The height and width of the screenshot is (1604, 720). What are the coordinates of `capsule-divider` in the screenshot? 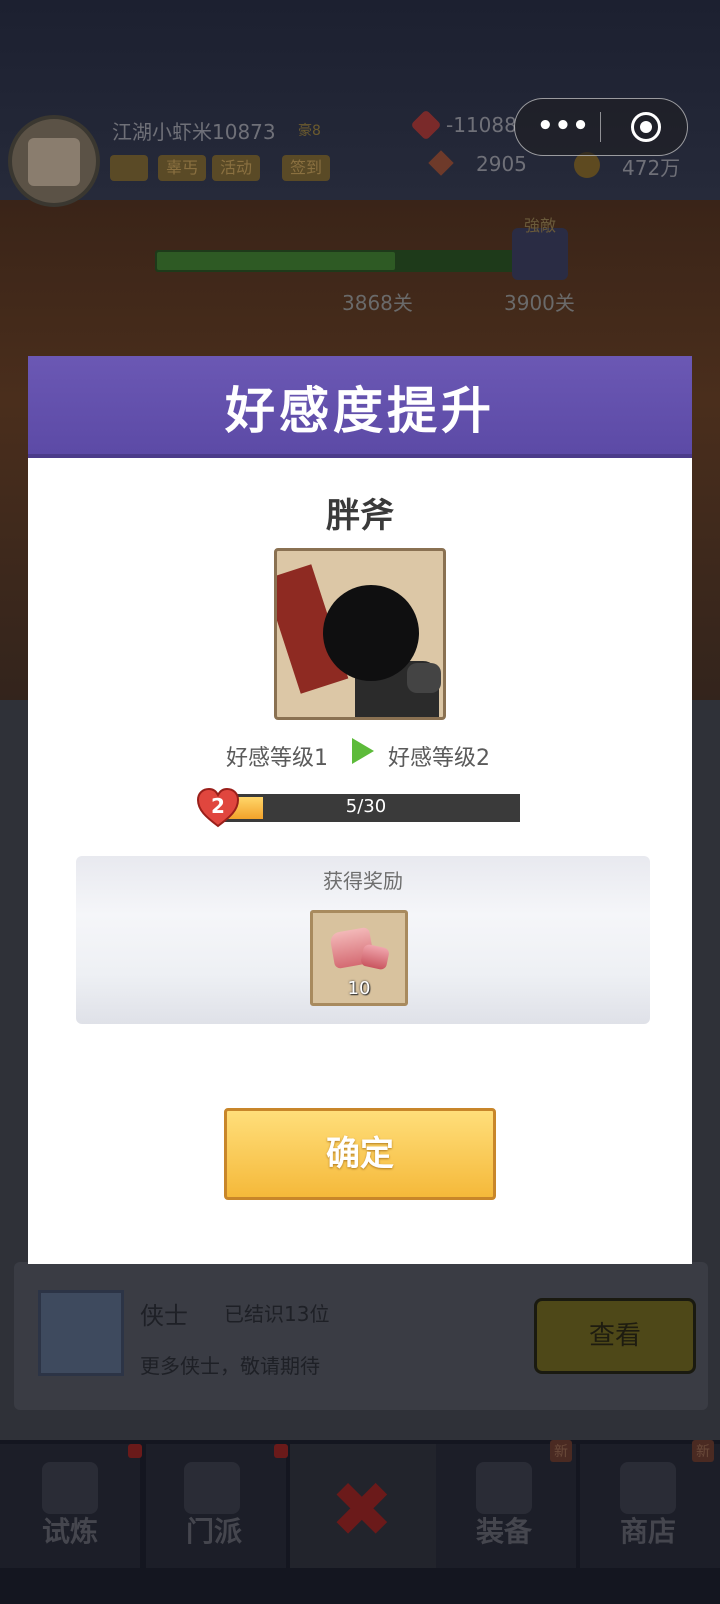 It's located at (600, 127).